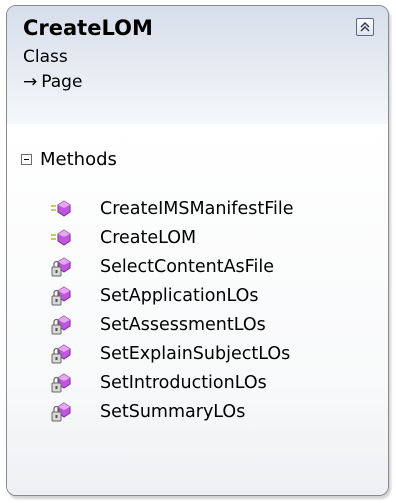 The width and height of the screenshot is (396, 503). I want to click on double-chevron-up-icon, so click(365, 26).